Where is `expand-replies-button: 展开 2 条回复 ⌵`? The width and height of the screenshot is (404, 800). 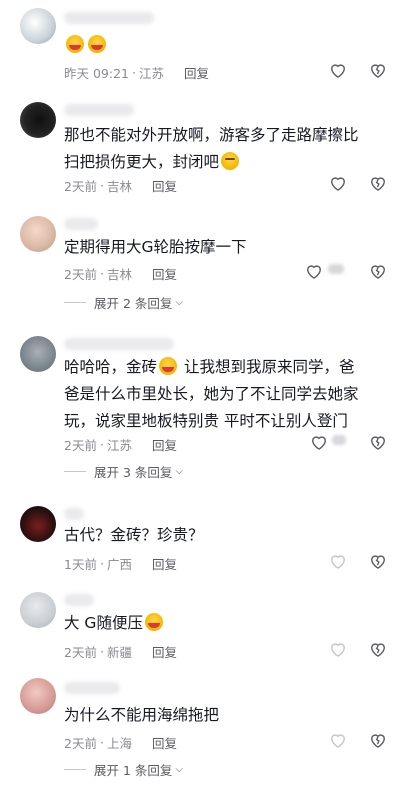 expand-replies-button: 展开 2 条回复 ⌵ is located at coordinates (123, 302).